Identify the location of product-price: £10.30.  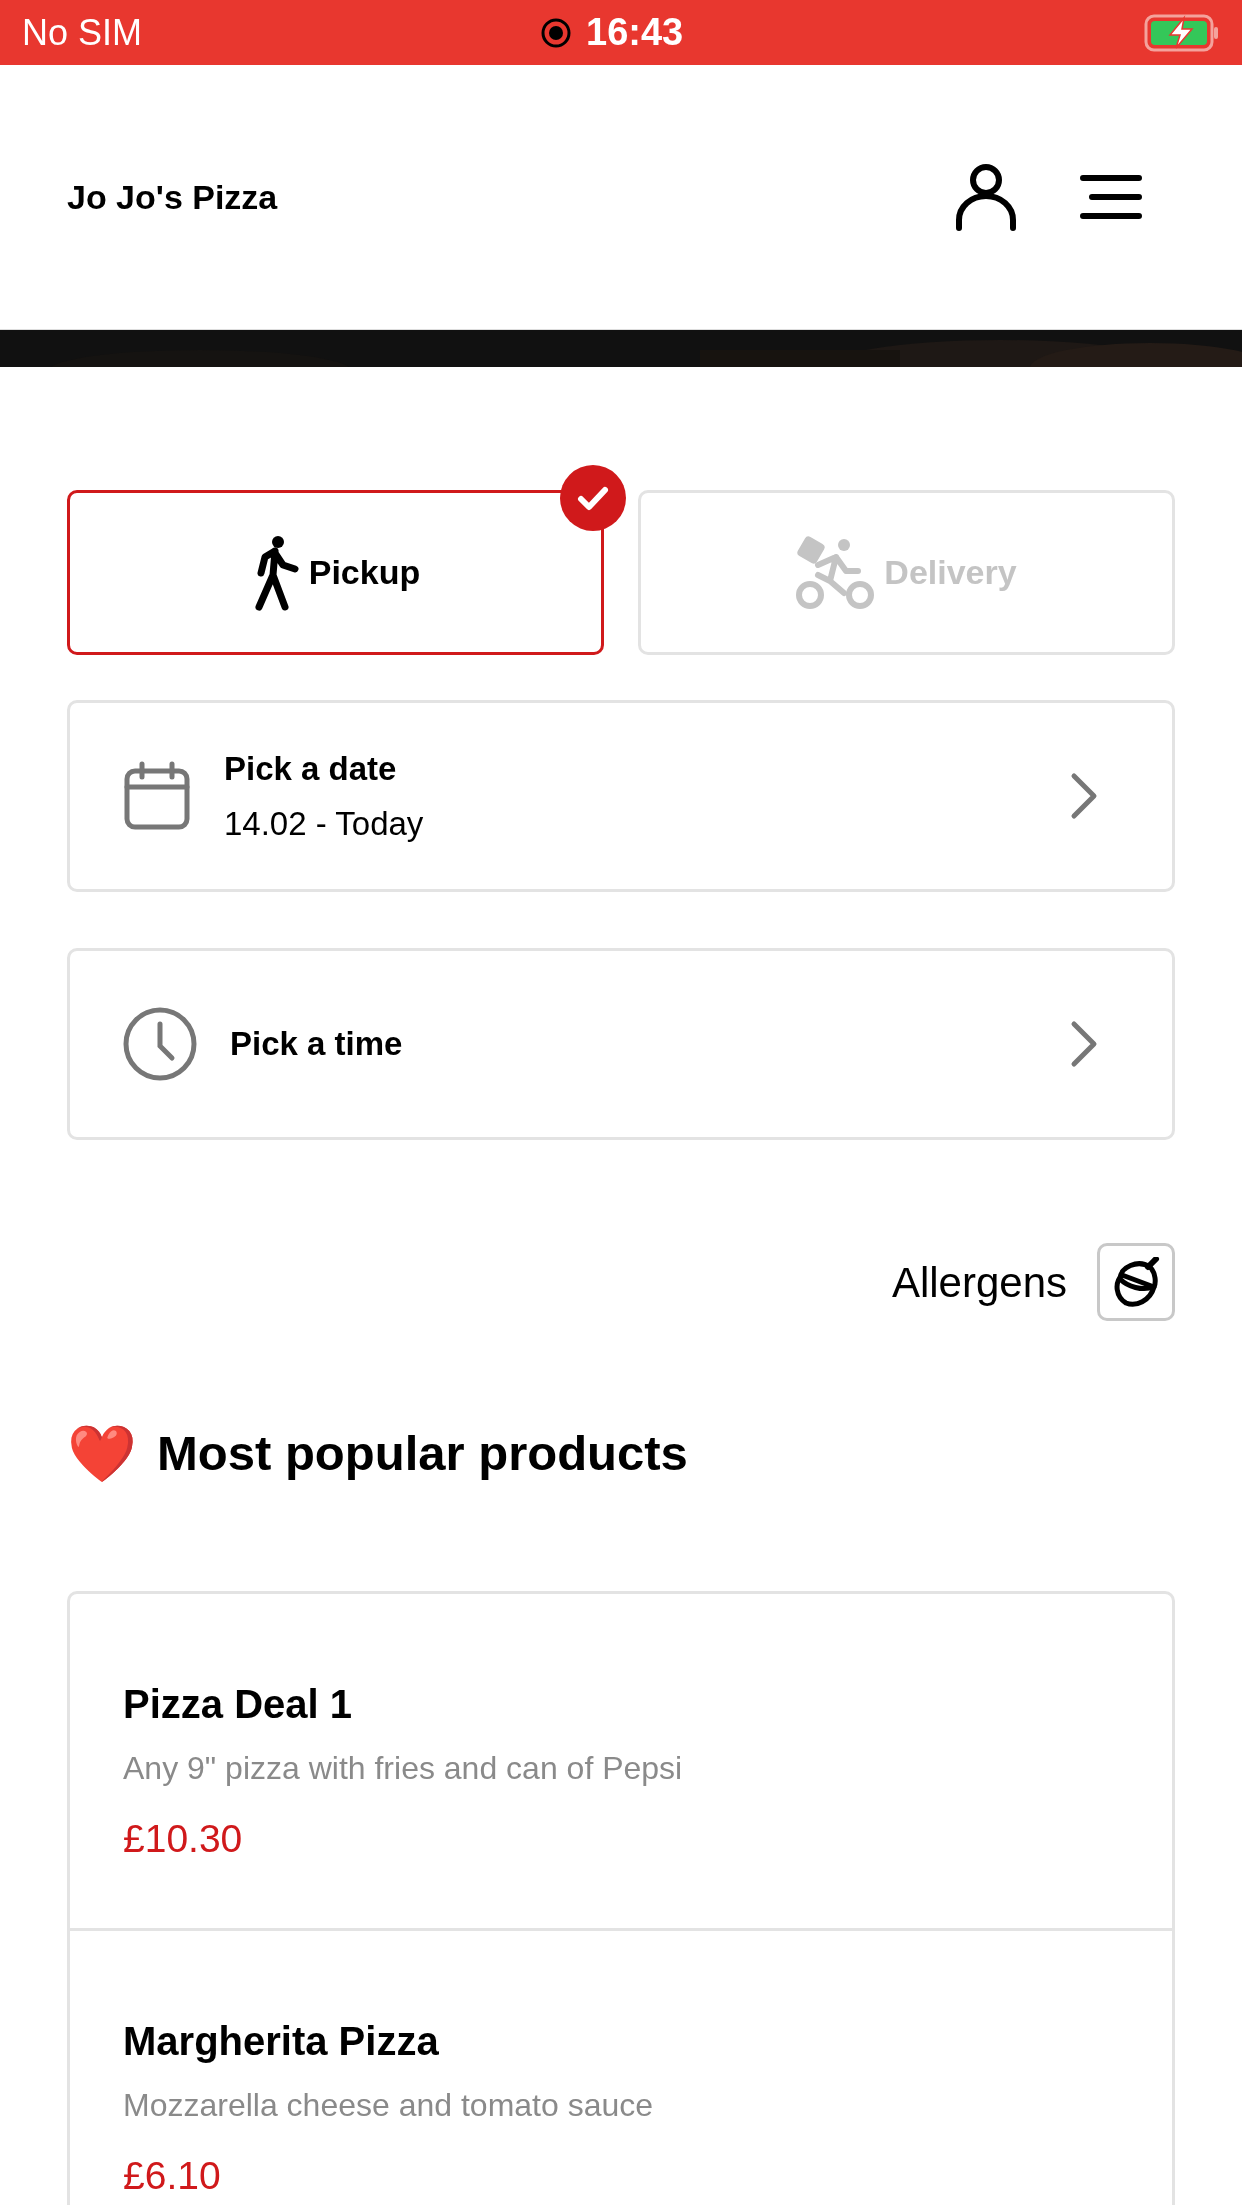
(183, 1838).